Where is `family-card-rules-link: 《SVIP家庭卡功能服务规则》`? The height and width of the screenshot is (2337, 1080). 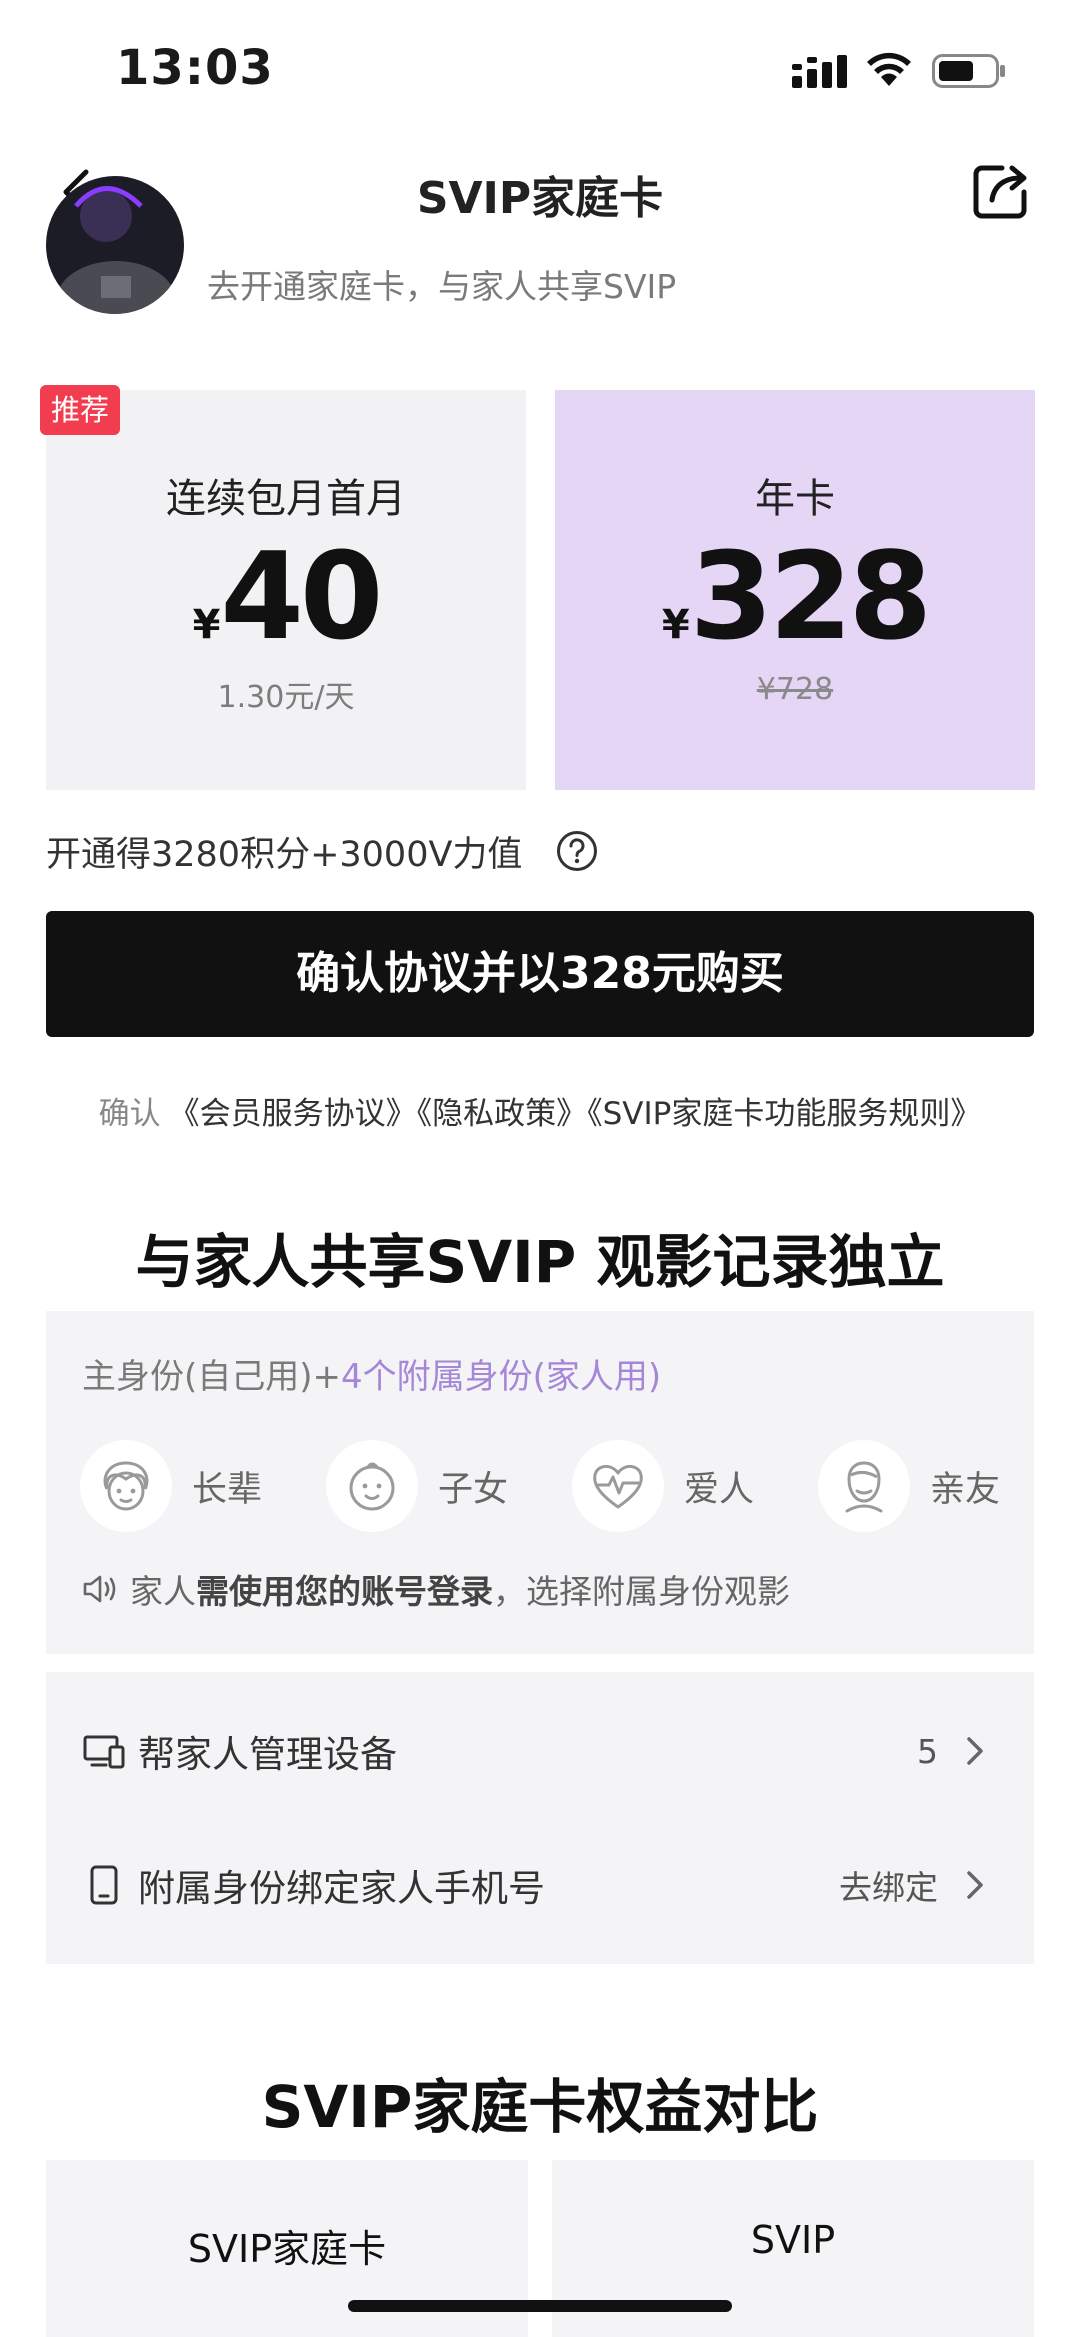 family-card-rules-link: 《SVIP家庭卡功能服务规则》 is located at coordinates (784, 1114).